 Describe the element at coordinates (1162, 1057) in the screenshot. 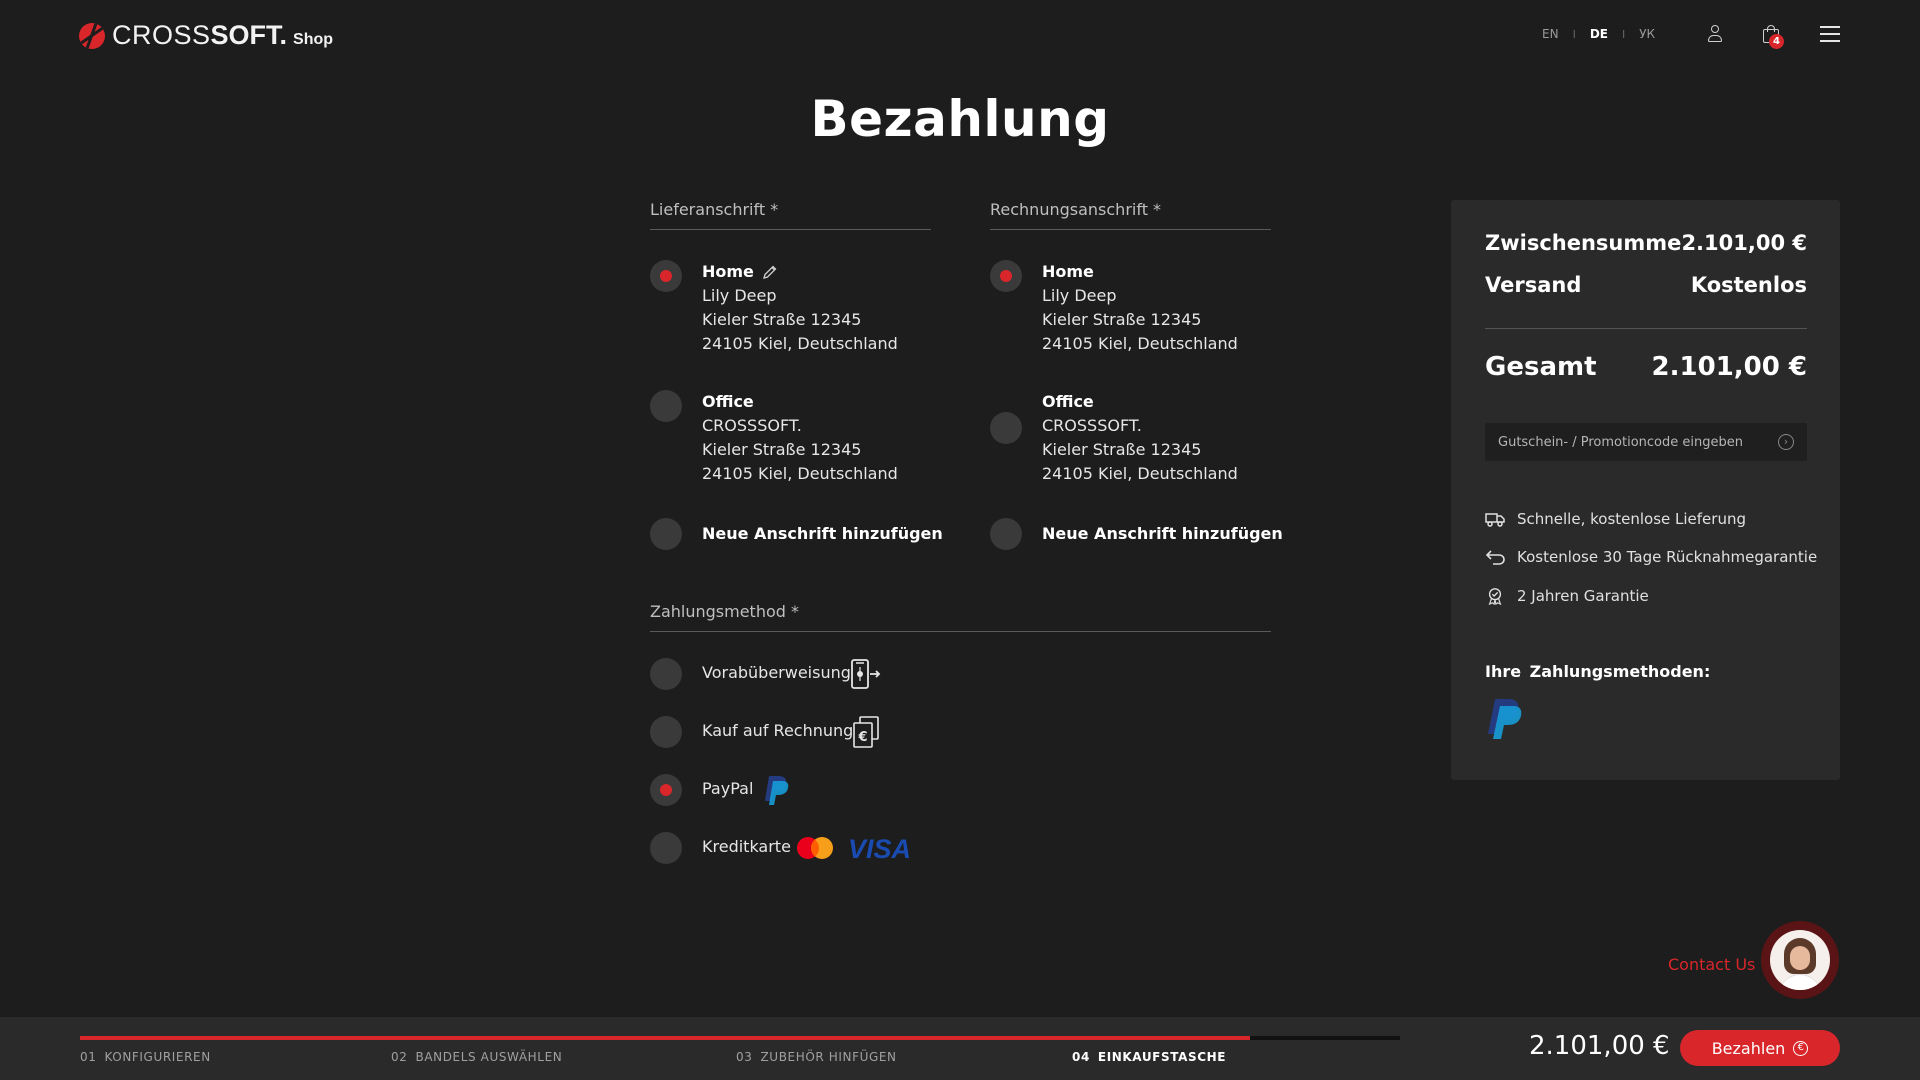

I see `step-label: EINKAUFSTASCHE` at that location.